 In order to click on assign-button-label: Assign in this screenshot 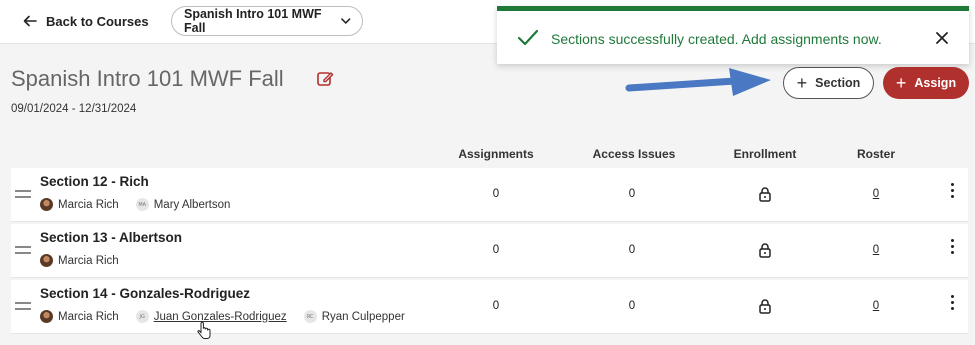, I will do `click(935, 83)`.